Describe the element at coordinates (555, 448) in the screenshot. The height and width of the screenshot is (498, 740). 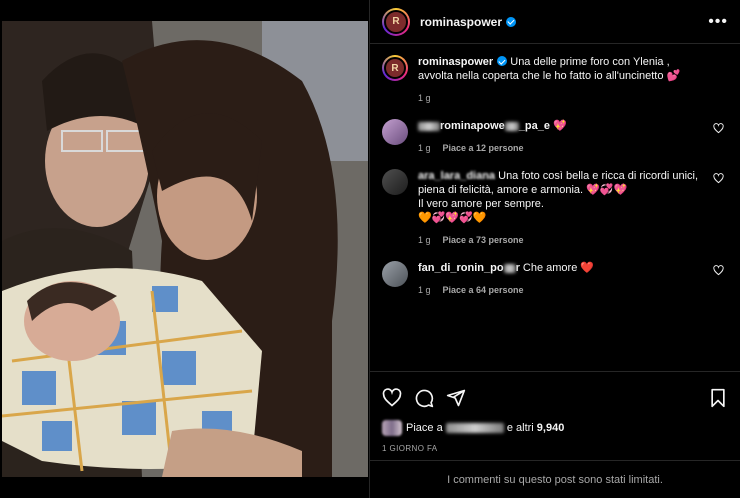
I see `post-date: 1 GIORNO FA` at that location.